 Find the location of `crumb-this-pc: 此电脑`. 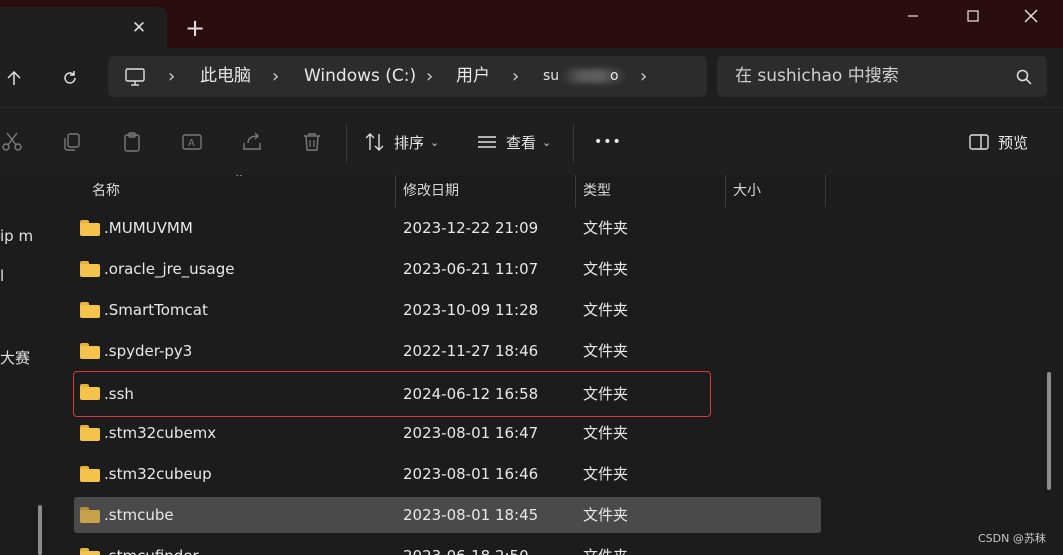

crumb-this-pc: 此电脑 is located at coordinates (225, 76).